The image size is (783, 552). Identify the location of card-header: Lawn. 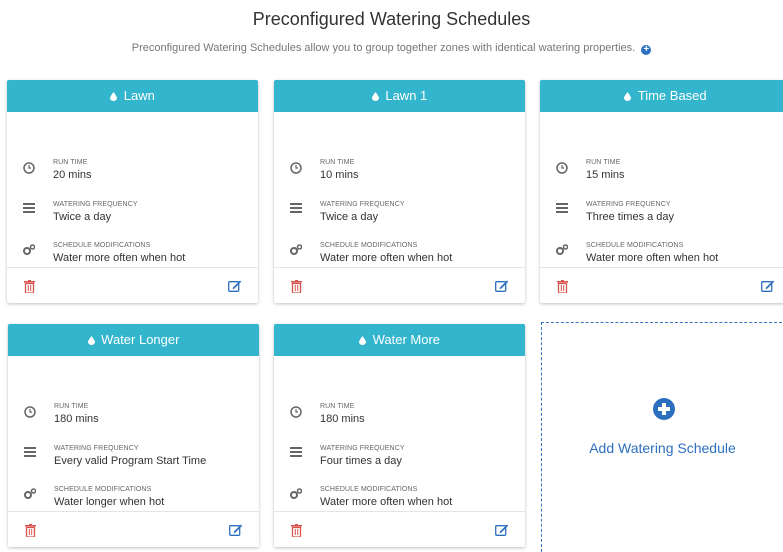
(132, 96).